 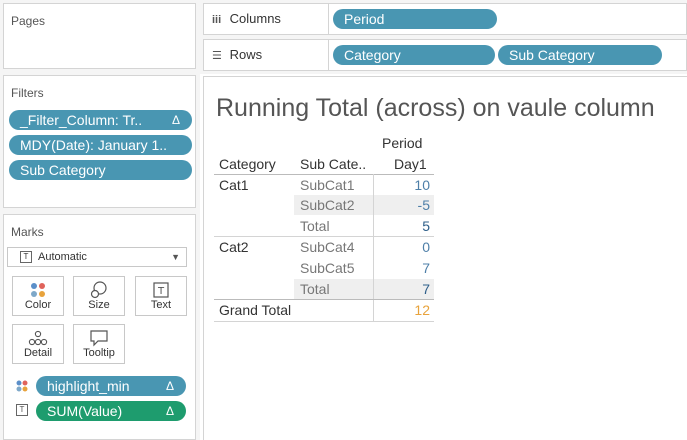 What do you see at coordinates (324, 321) in the screenshot?
I see `table-bottom-border` at bounding box center [324, 321].